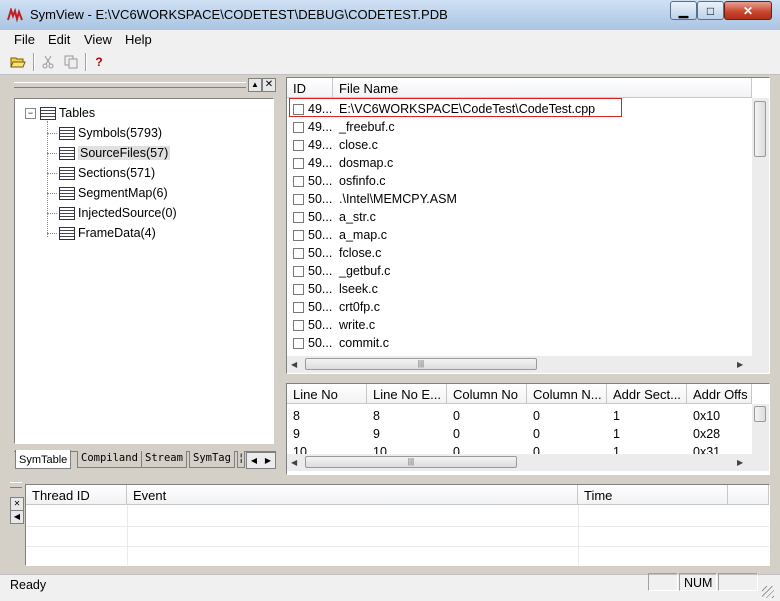 The height and width of the screenshot is (601, 780). I want to click on column-header-column-no: Column No, so click(487, 394).